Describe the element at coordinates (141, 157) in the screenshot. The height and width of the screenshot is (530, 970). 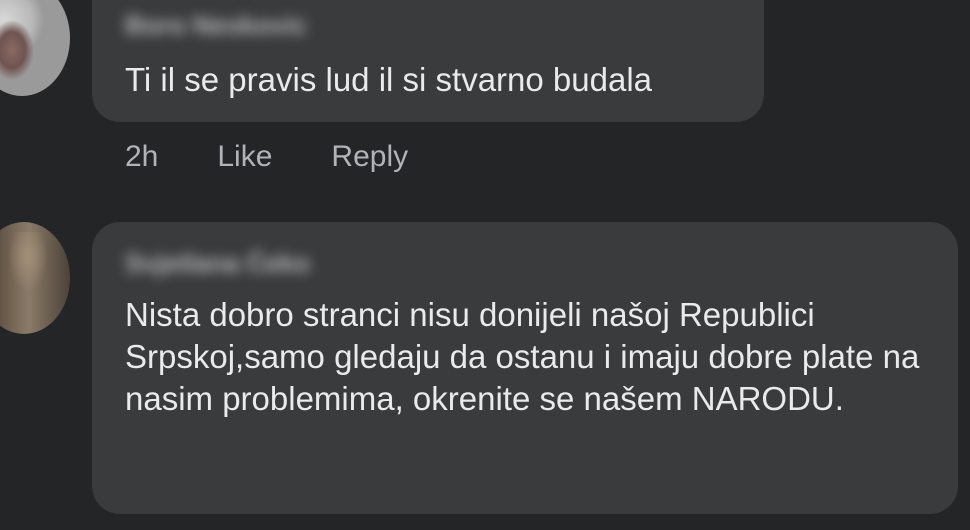
I see `comment-timestamp: 2h` at that location.